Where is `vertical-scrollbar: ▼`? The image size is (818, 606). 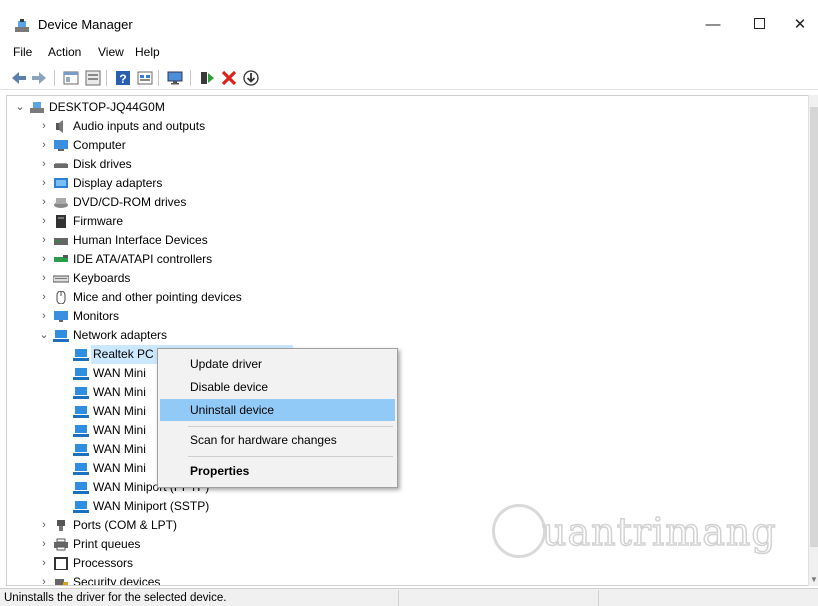
vertical-scrollbar: ▼ is located at coordinates (813, 340).